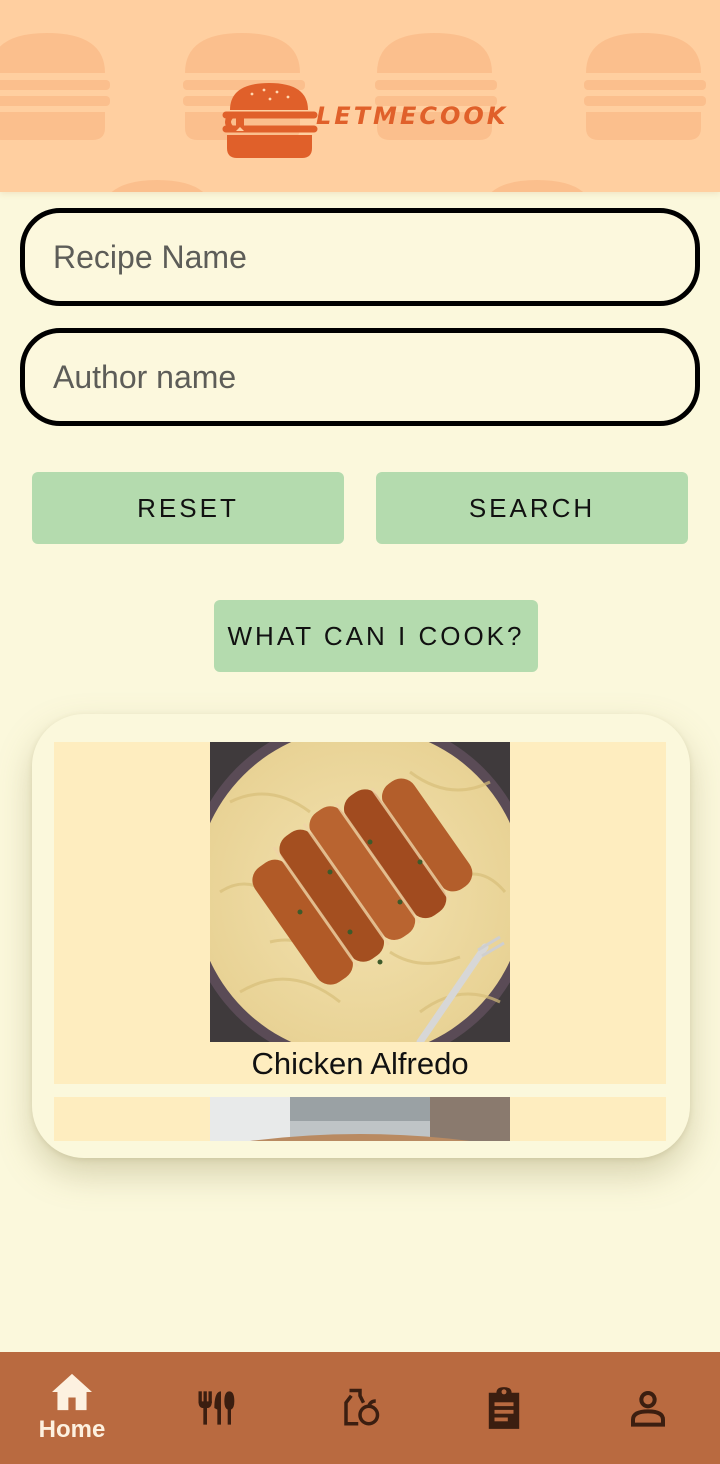 This screenshot has height=1464, width=720. I want to click on author-name-input, so click(353, 377).